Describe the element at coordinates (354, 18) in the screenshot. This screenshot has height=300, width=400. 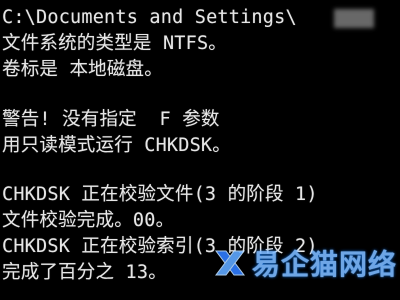
I see `blurred-username` at that location.